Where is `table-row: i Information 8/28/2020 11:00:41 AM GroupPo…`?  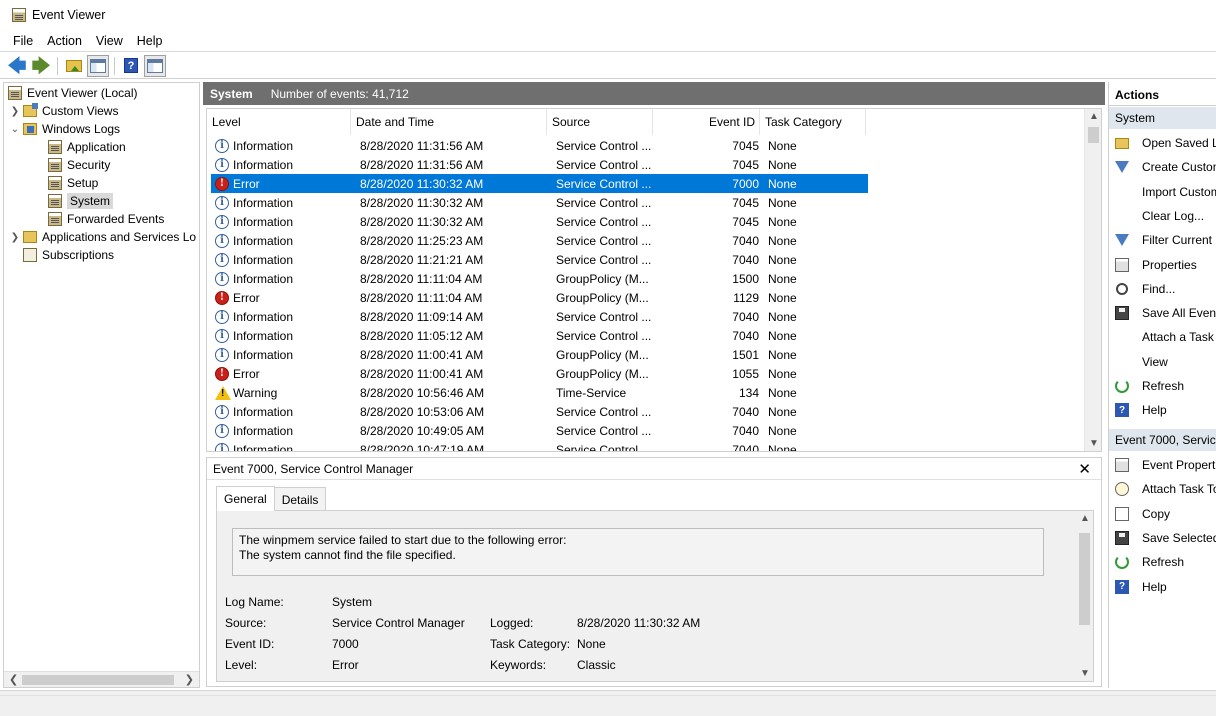
table-row: i Information 8/28/2020 11:00:41 AM GroupPo… is located at coordinates (539, 354).